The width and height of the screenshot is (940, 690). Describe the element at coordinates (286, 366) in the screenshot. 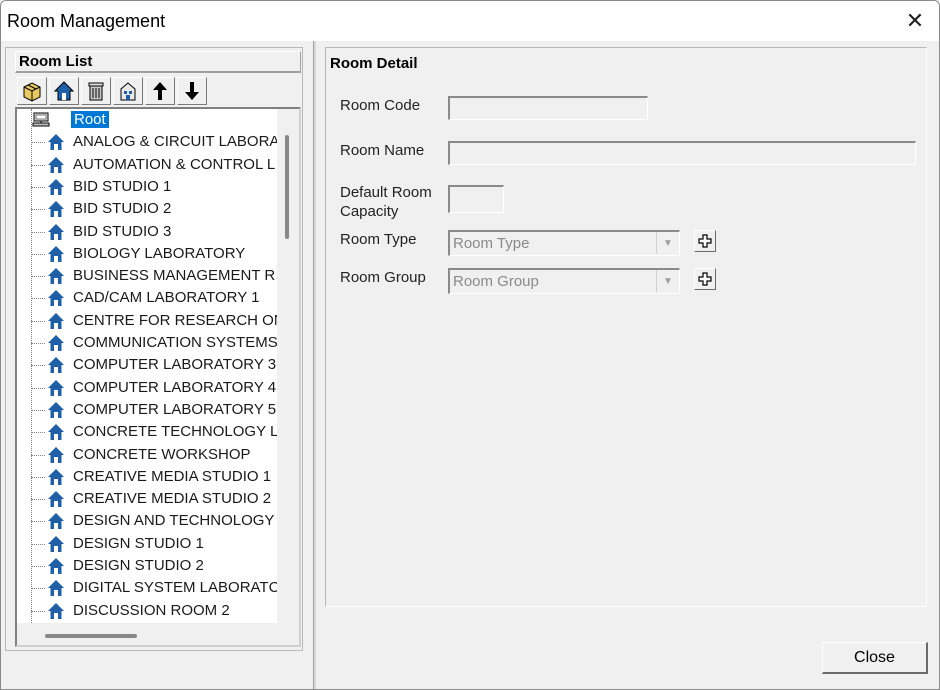

I see `vertical-scrollbar` at that location.